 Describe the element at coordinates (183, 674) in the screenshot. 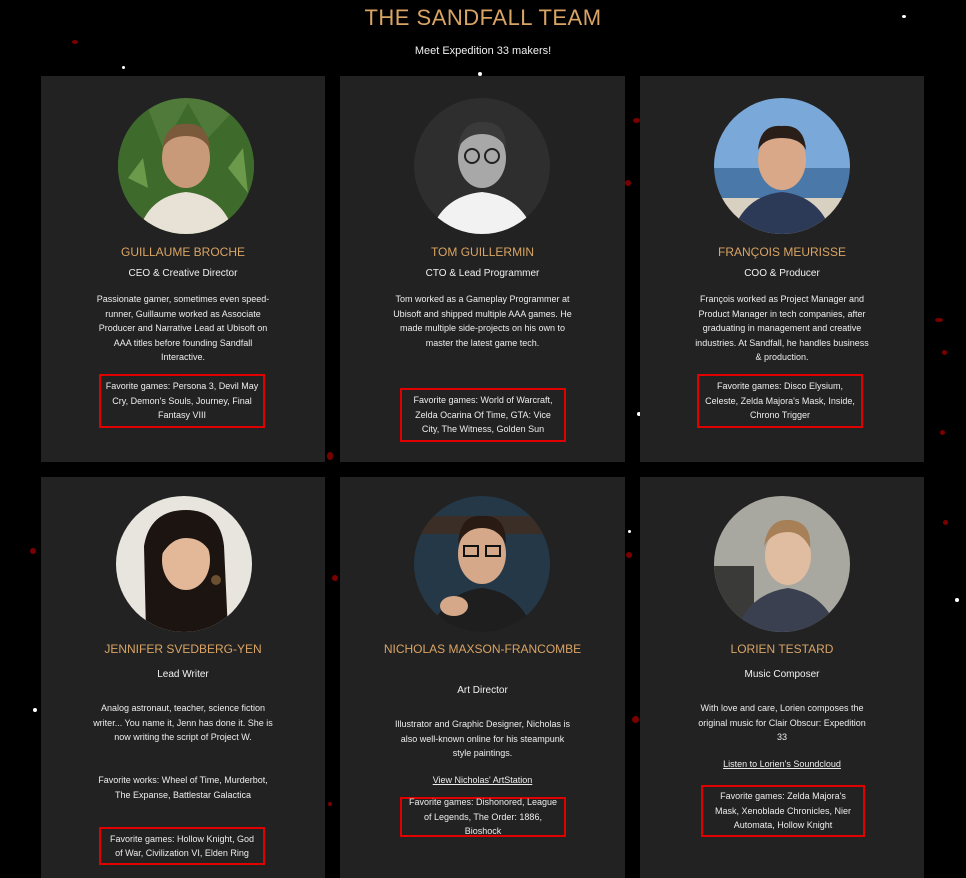

I see `member-role: Lead Writer` at that location.